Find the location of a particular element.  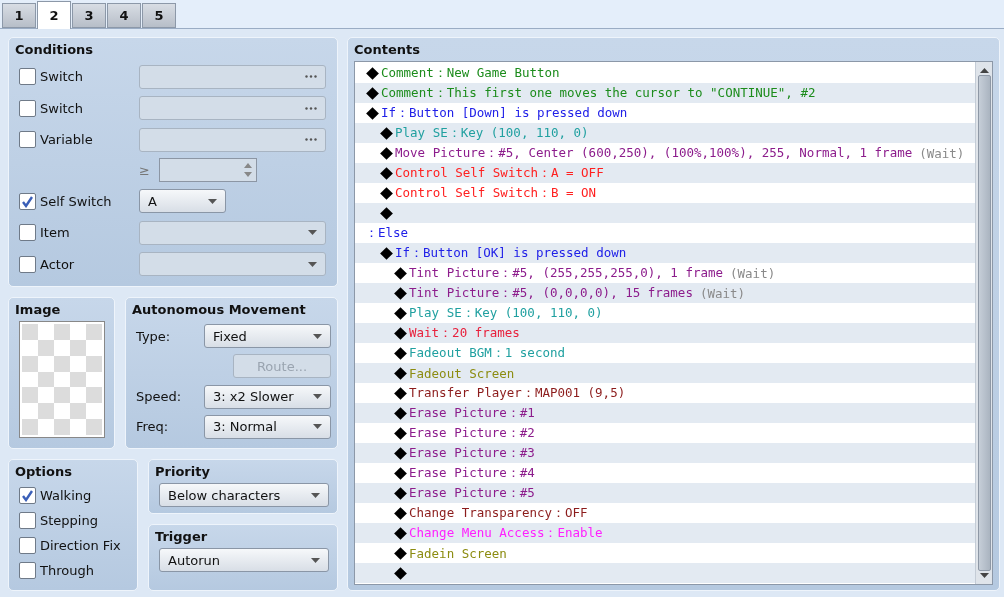

command-text: Fadeout Screen is located at coordinates (462, 373).